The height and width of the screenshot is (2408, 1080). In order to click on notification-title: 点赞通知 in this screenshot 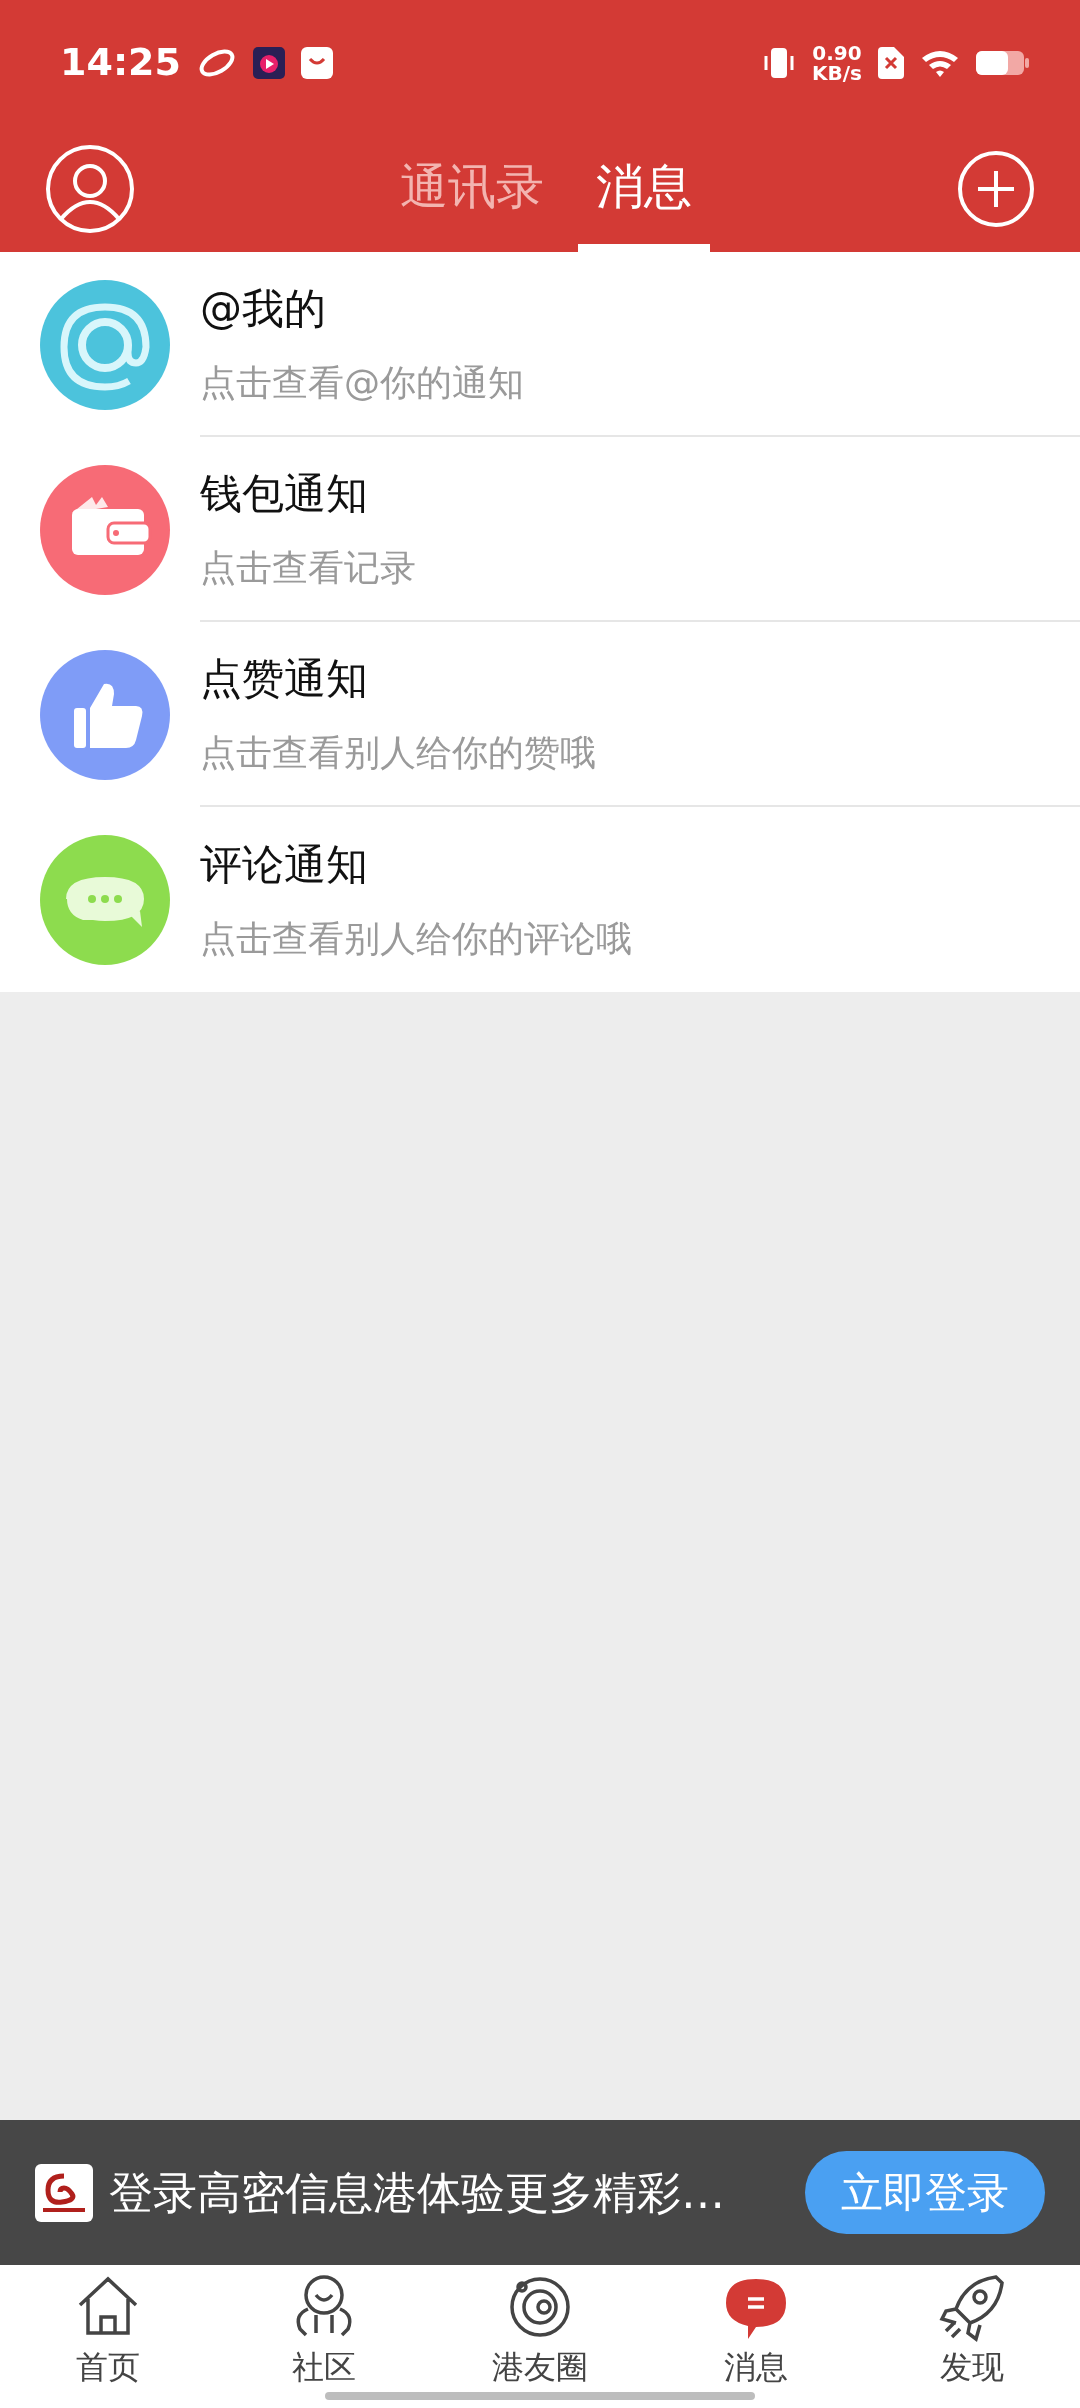, I will do `click(284, 679)`.